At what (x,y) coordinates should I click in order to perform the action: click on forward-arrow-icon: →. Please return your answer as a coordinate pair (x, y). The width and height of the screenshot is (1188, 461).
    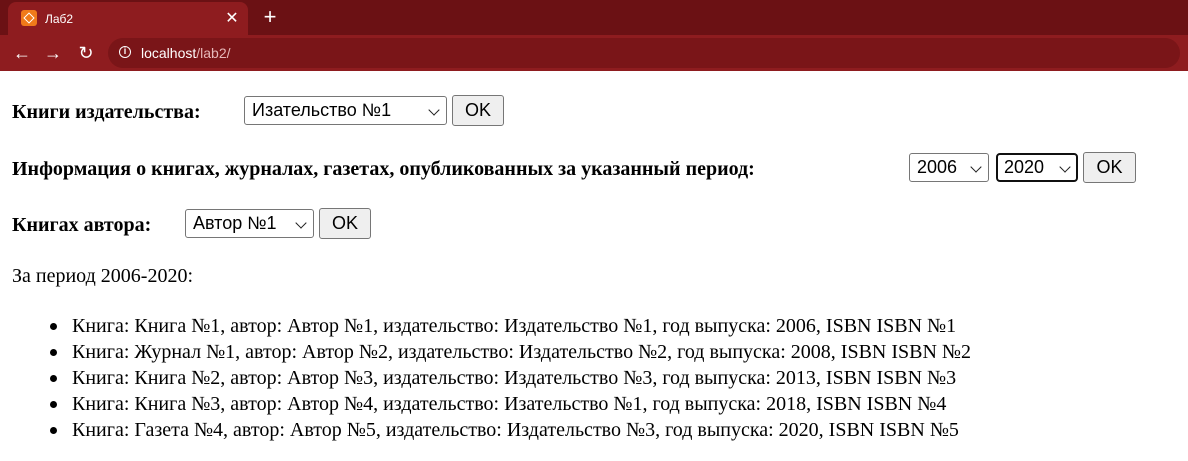
    Looking at the image, I should click on (53, 53).